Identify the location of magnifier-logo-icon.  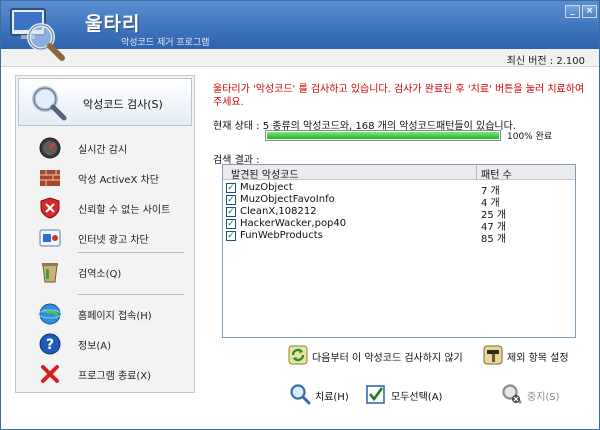
(37, 34).